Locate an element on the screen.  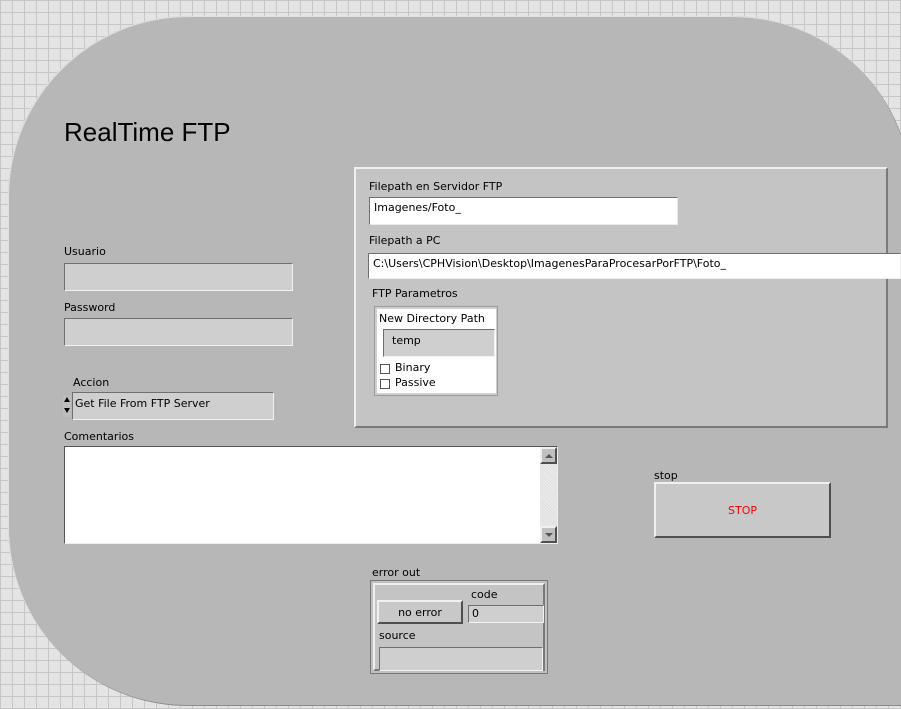
stop-button-text: STOP is located at coordinates (742, 510).